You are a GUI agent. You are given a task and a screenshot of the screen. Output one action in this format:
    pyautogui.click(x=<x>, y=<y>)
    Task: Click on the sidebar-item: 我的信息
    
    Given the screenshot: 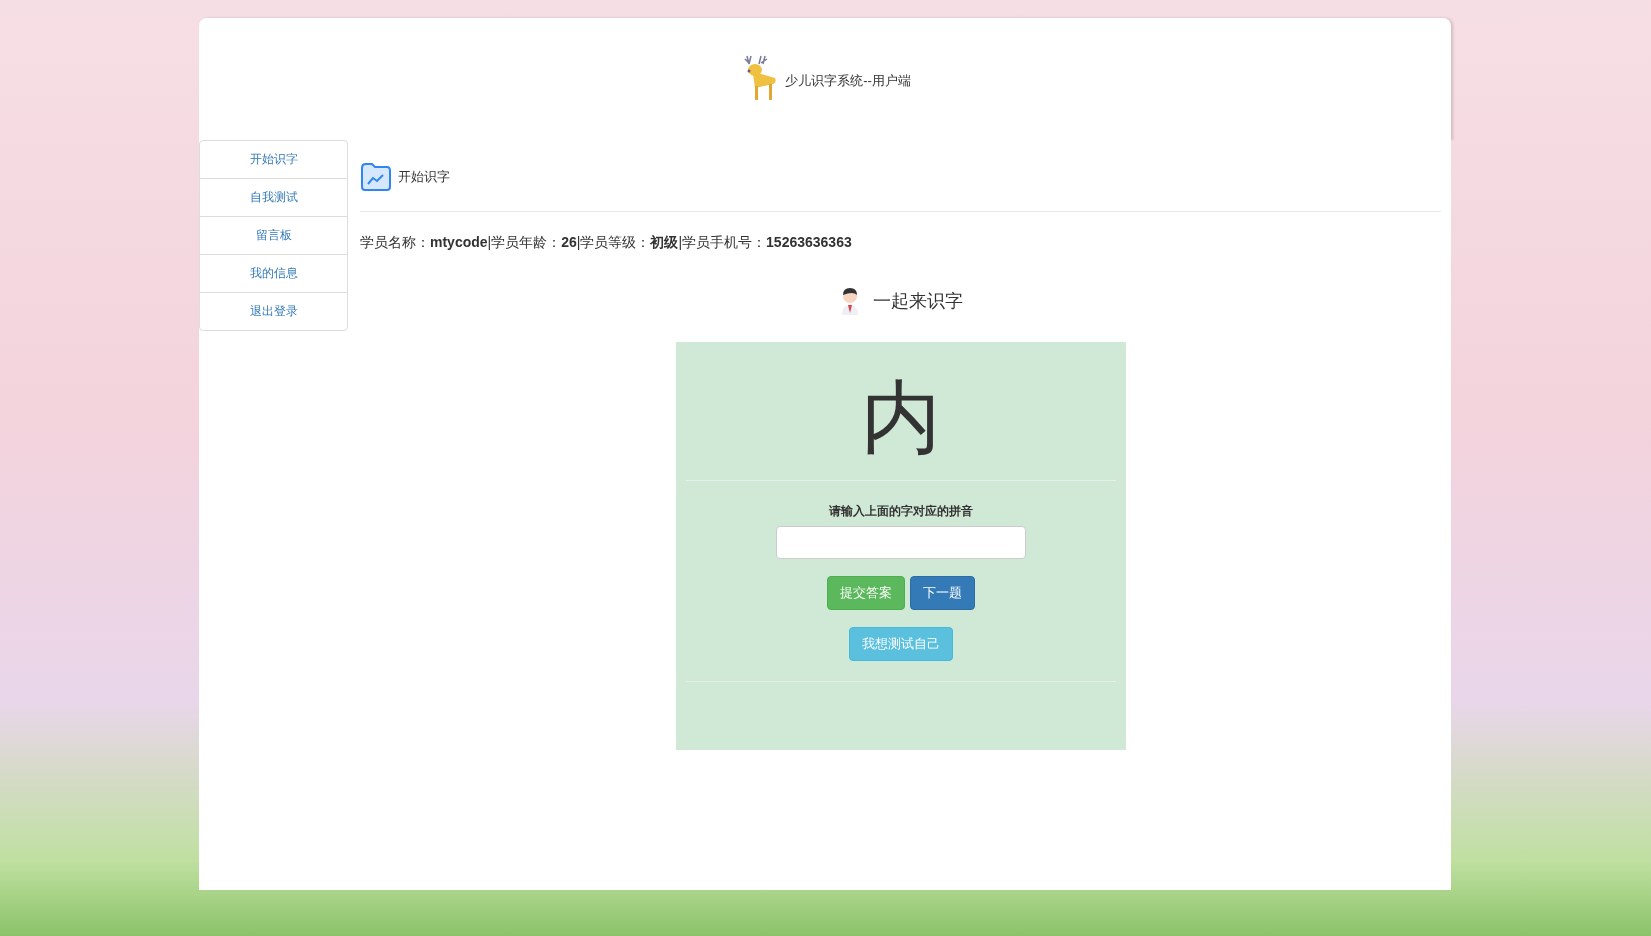 What is the action you would take?
    pyautogui.click(x=273, y=273)
    